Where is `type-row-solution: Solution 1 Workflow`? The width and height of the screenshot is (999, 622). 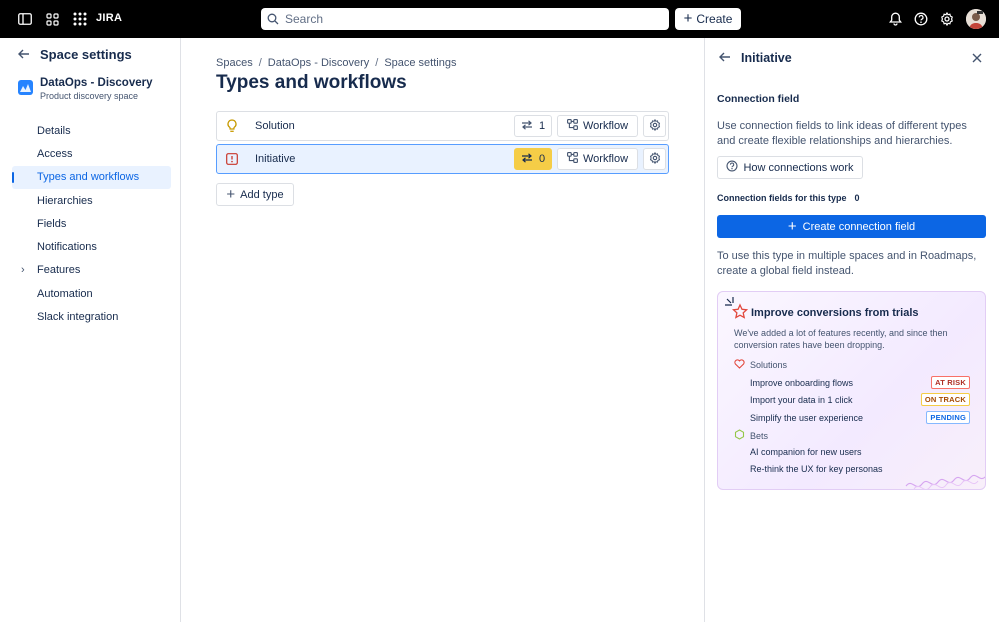
type-row-solution: Solution 1 Workflow is located at coordinates (442, 126).